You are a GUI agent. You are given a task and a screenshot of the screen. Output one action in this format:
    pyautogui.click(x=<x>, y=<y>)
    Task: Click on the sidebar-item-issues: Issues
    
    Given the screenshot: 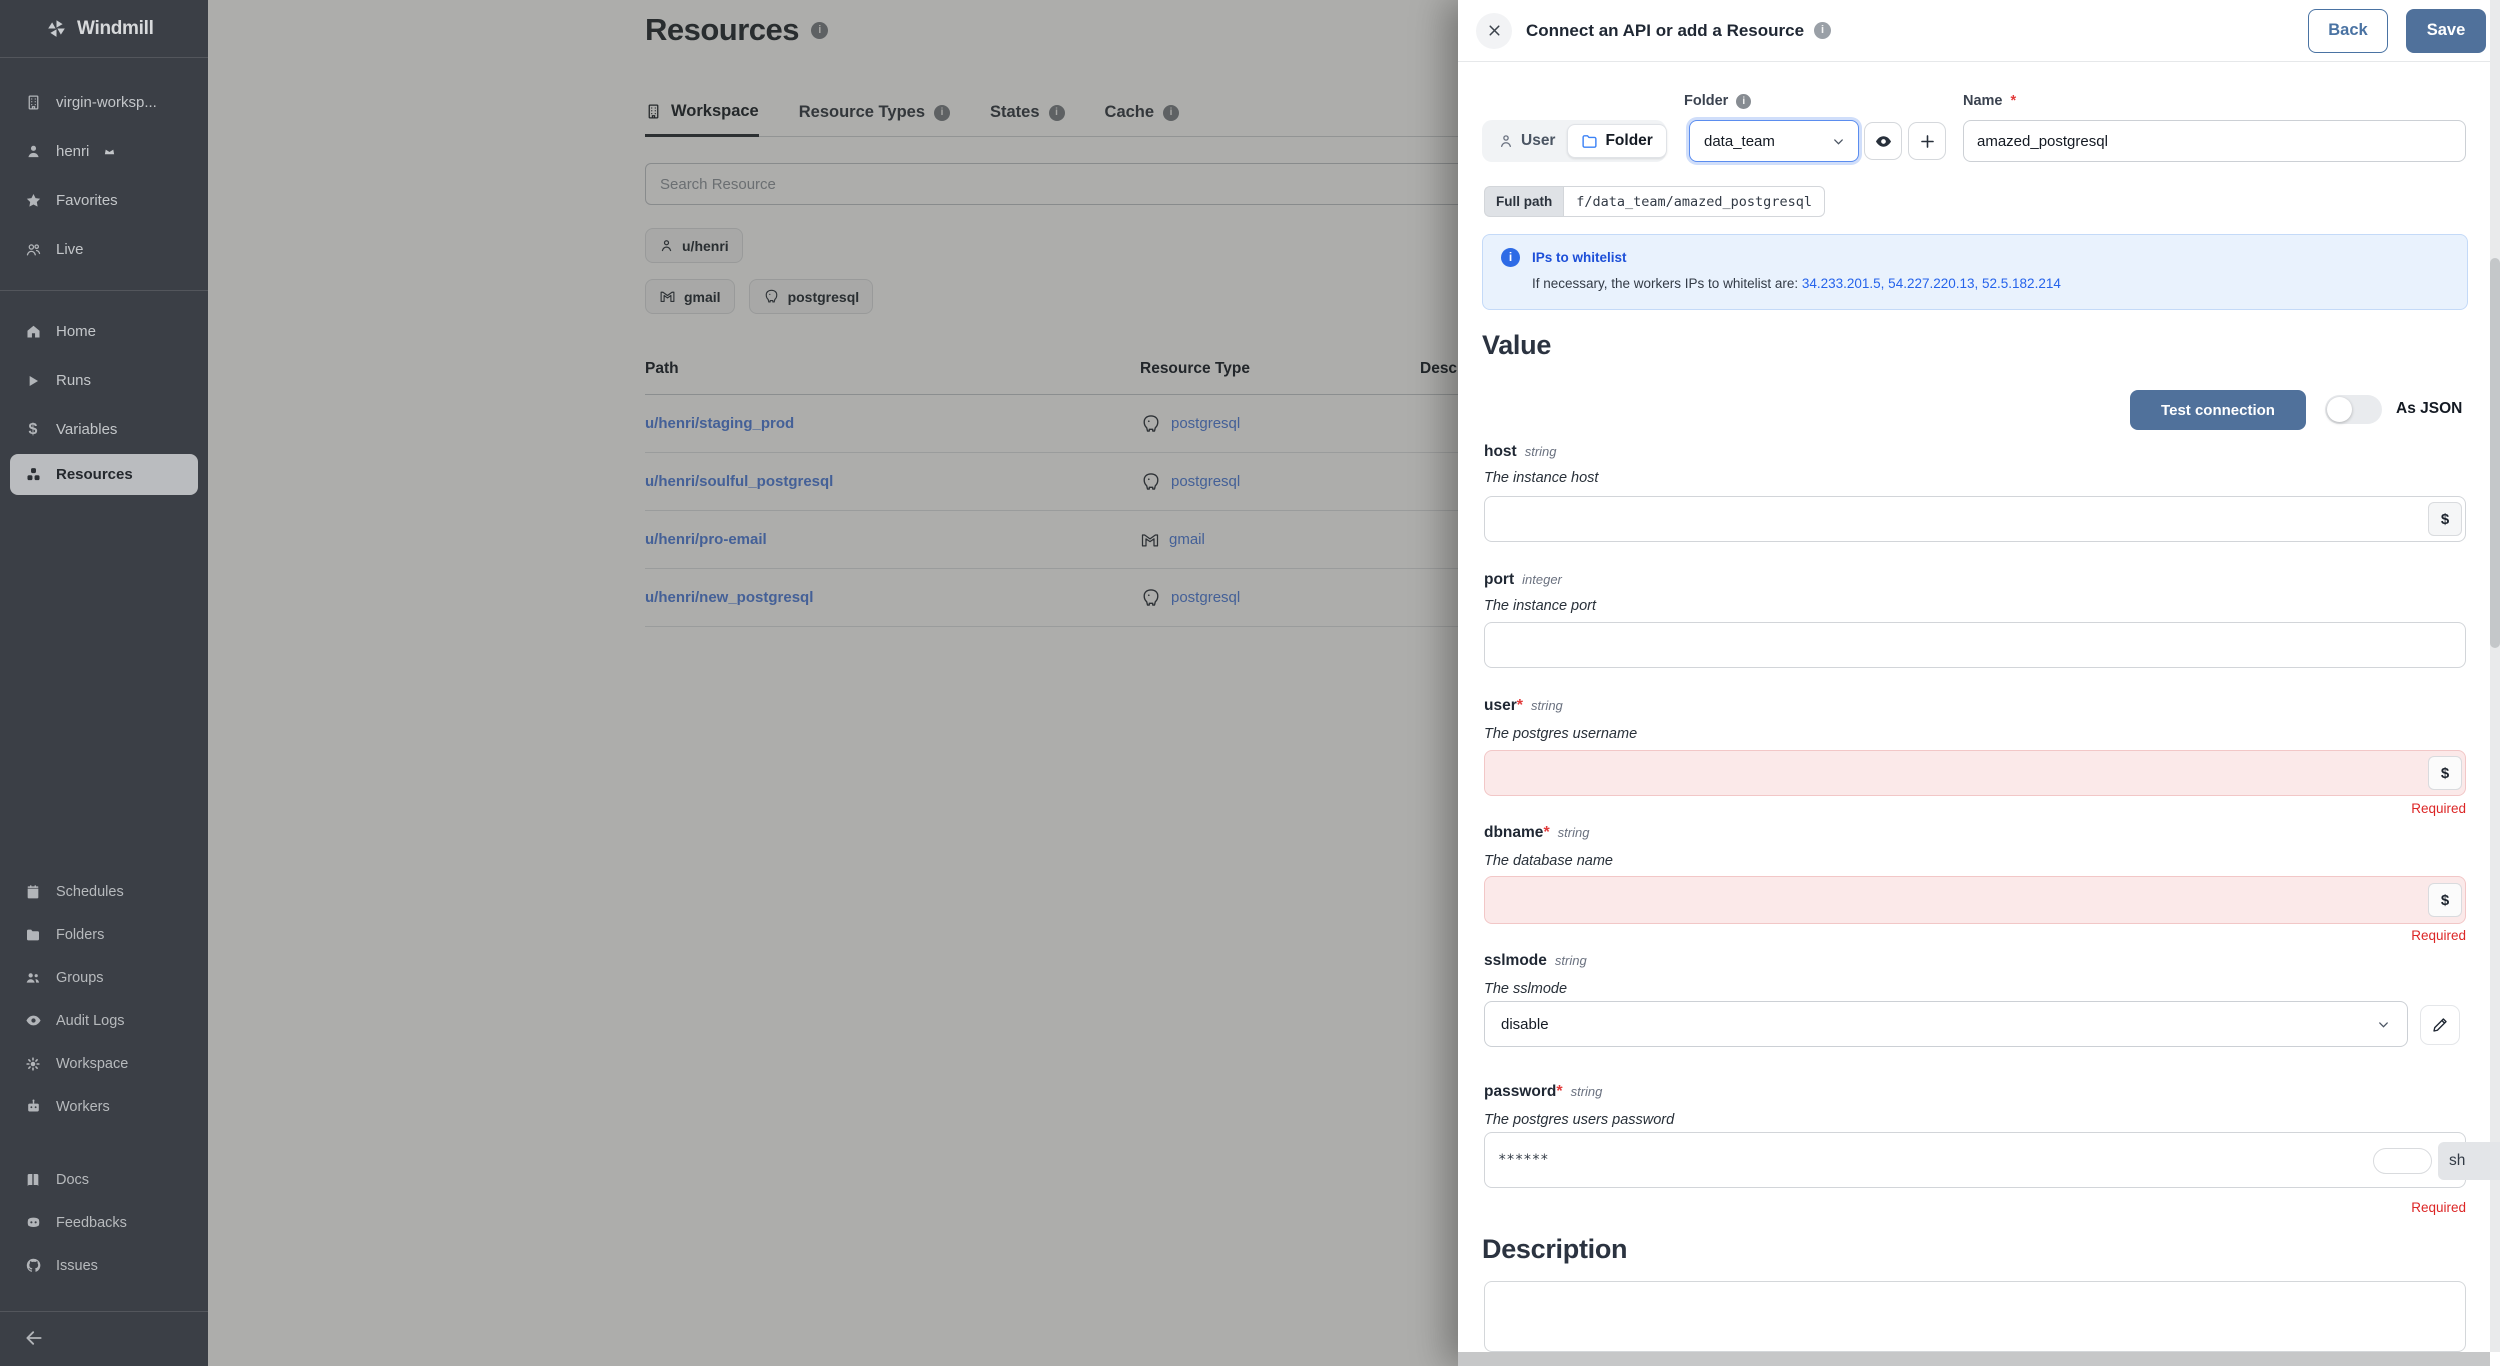 What is the action you would take?
    pyautogui.click(x=104, y=1265)
    